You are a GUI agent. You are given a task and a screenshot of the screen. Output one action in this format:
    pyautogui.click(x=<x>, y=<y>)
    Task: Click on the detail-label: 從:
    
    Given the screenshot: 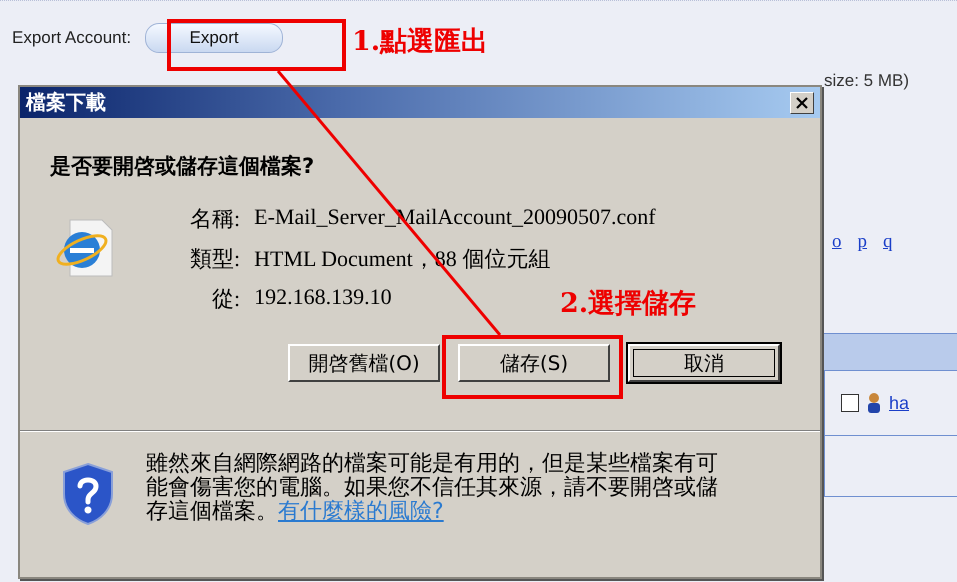 What is the action you would take?
    pyautogui.click(x=226, y=299)
    